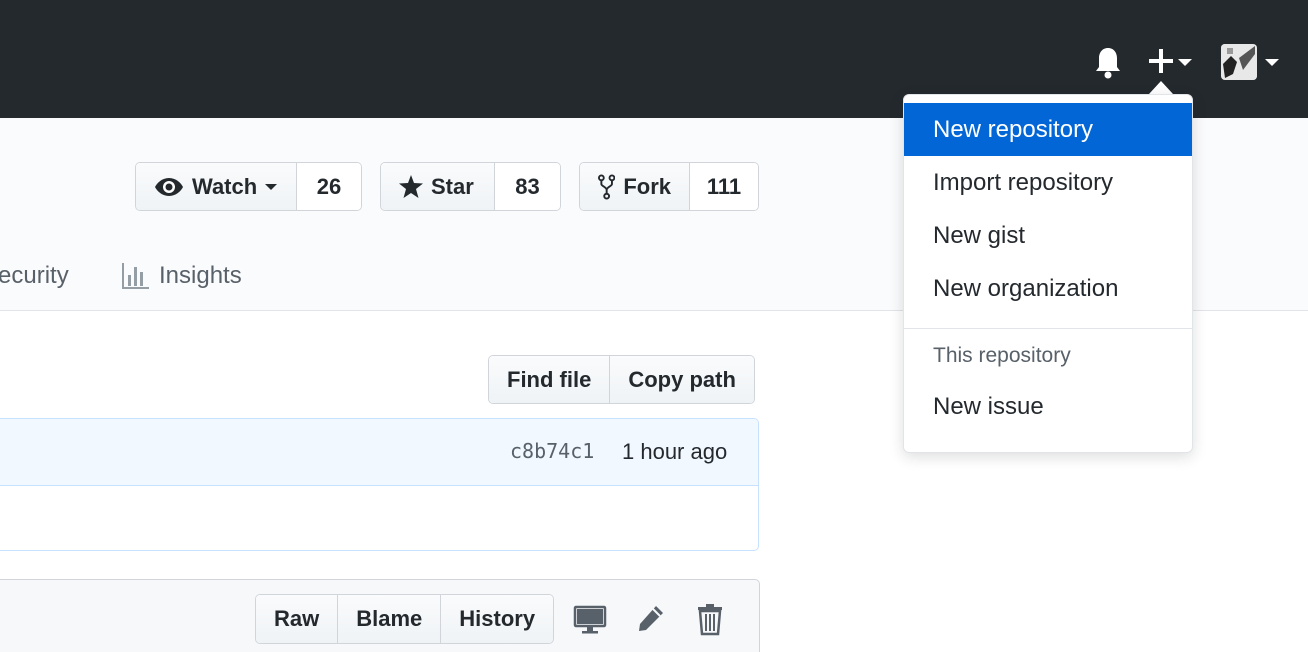  I want to click on fork-button-group: Fork 111, so click(669, 186).